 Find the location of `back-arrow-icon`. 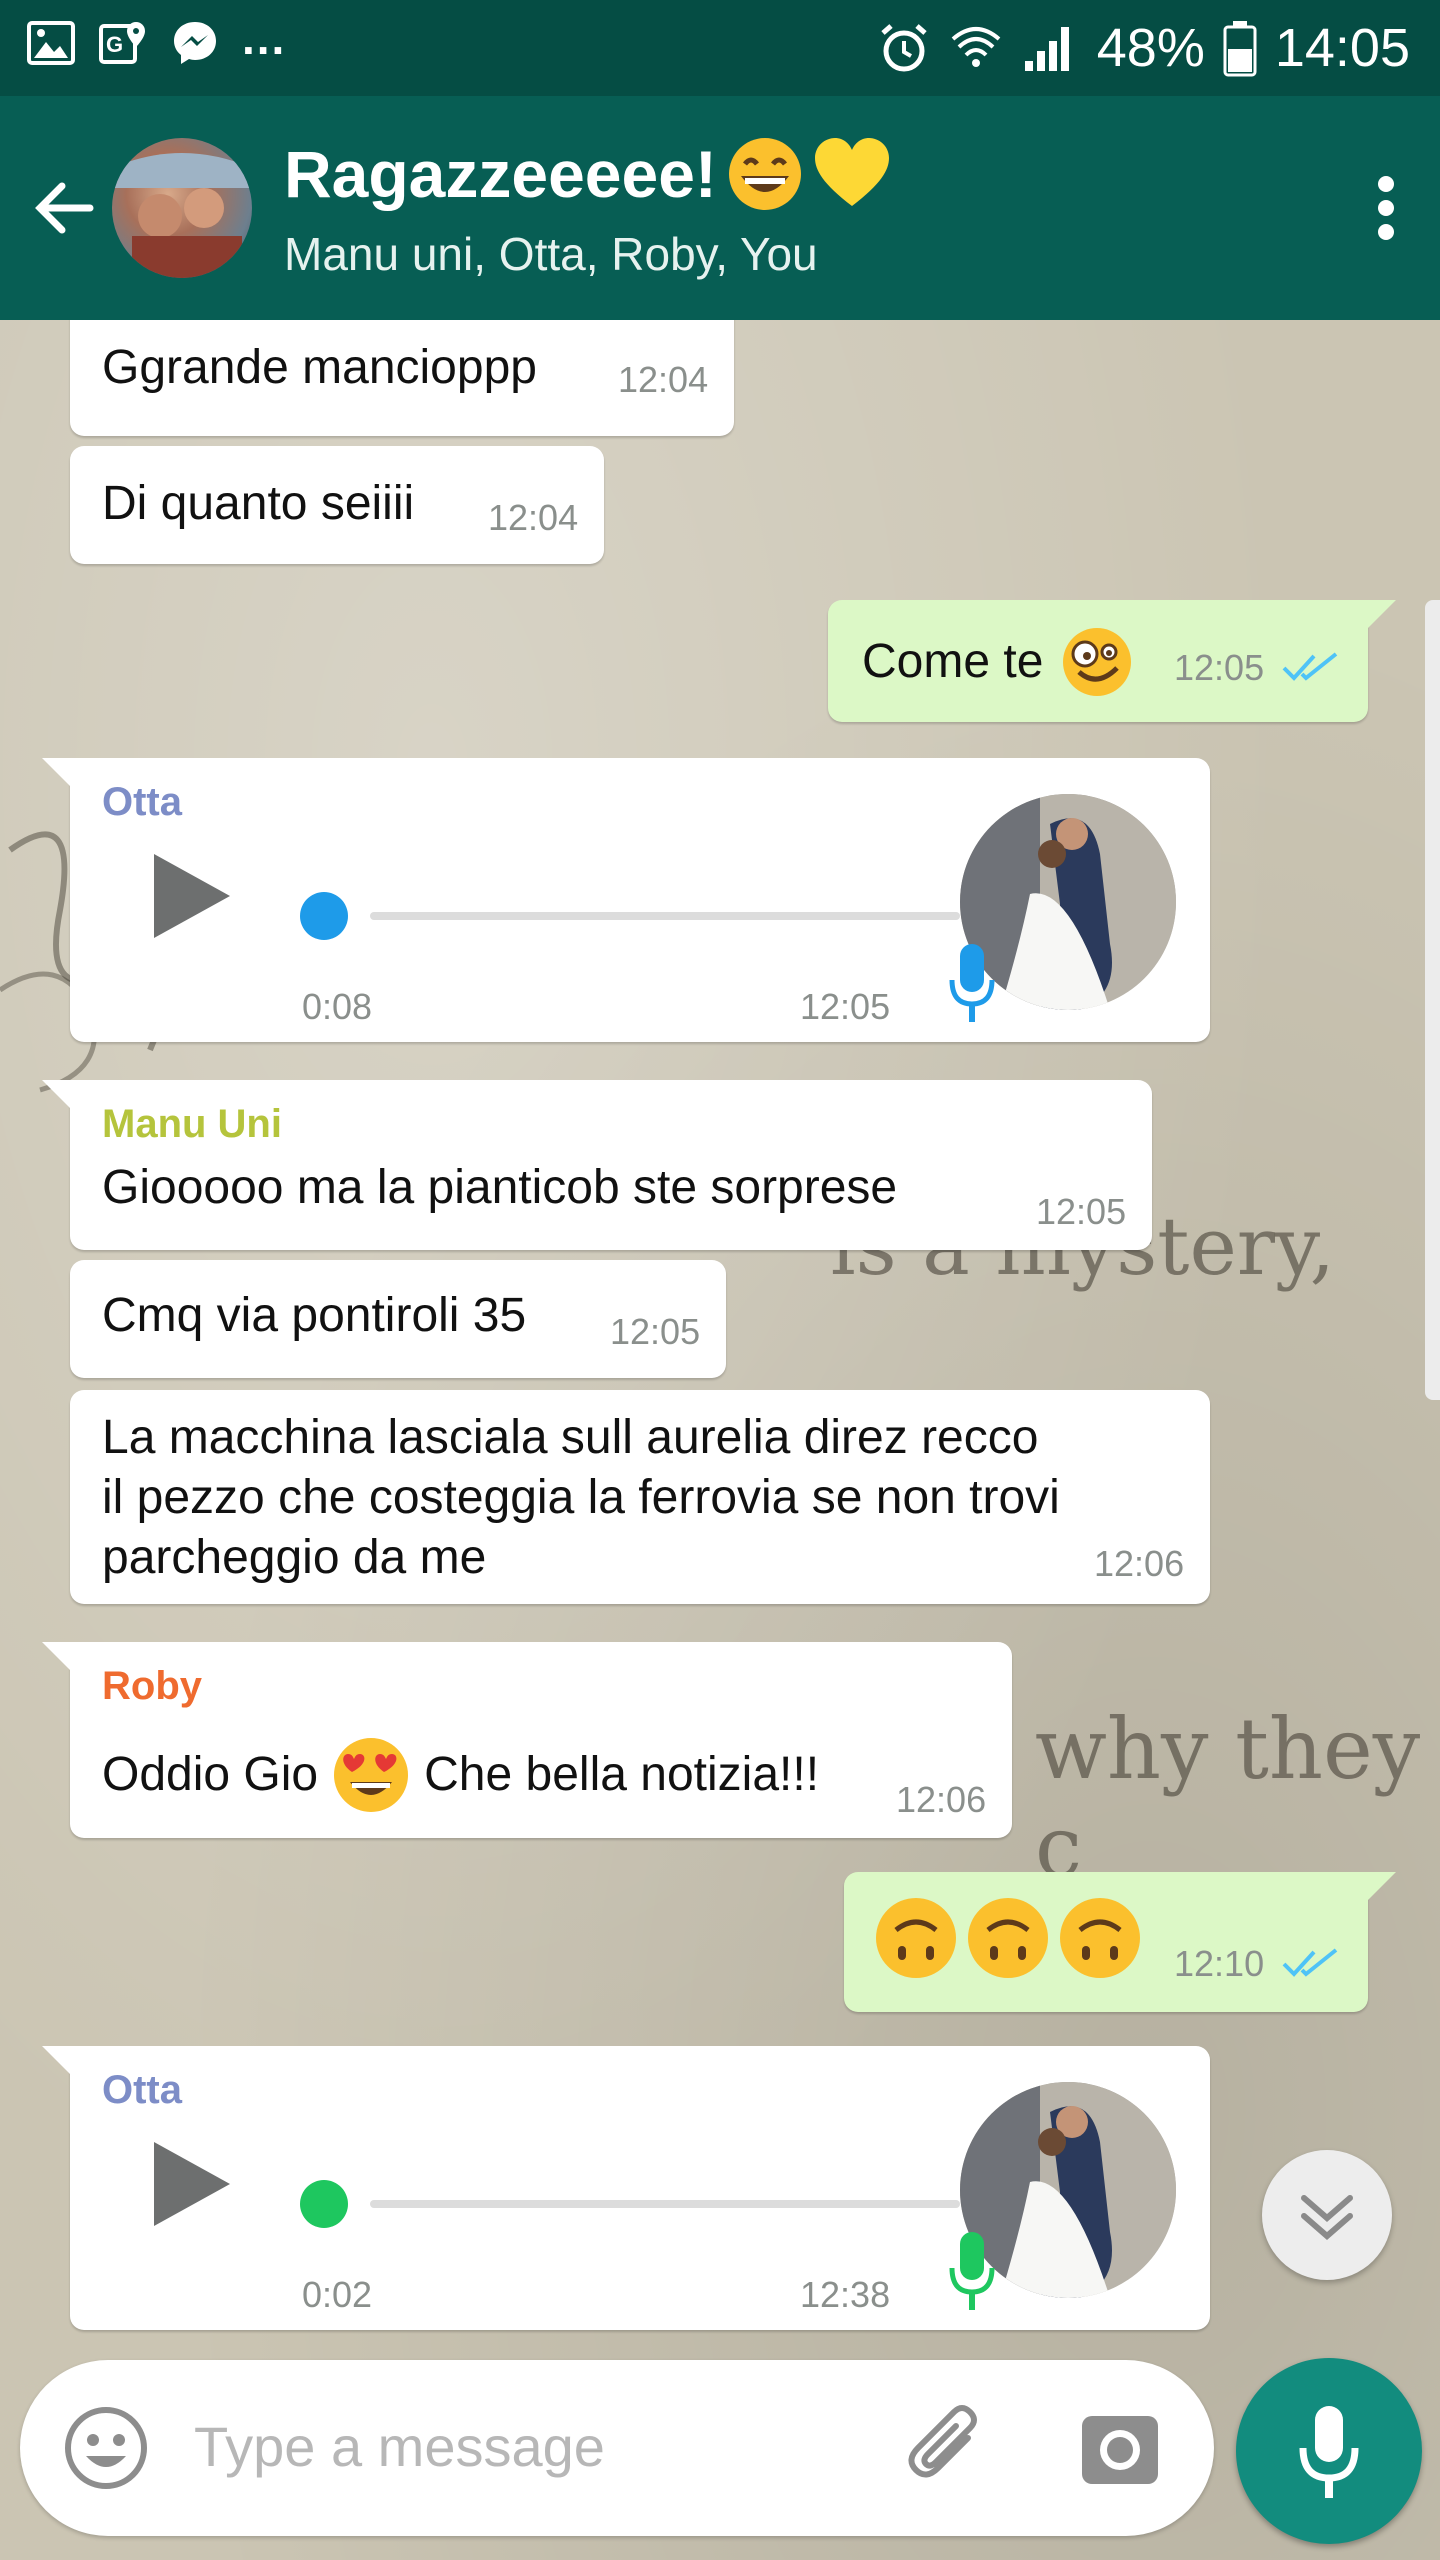

back-arrow-icon is located at coordinates (64, 208).